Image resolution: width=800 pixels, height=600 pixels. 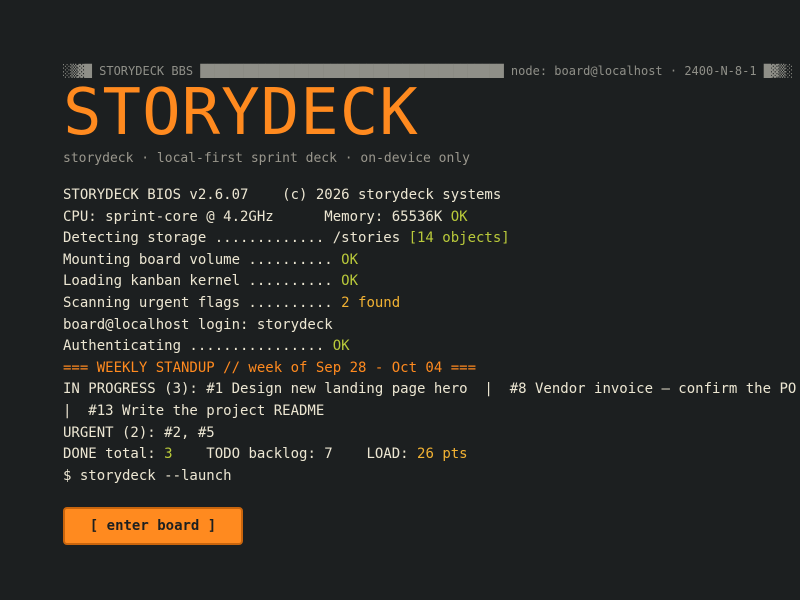 I want to click on load-value: 26 pts, so click(x=442, y=454).